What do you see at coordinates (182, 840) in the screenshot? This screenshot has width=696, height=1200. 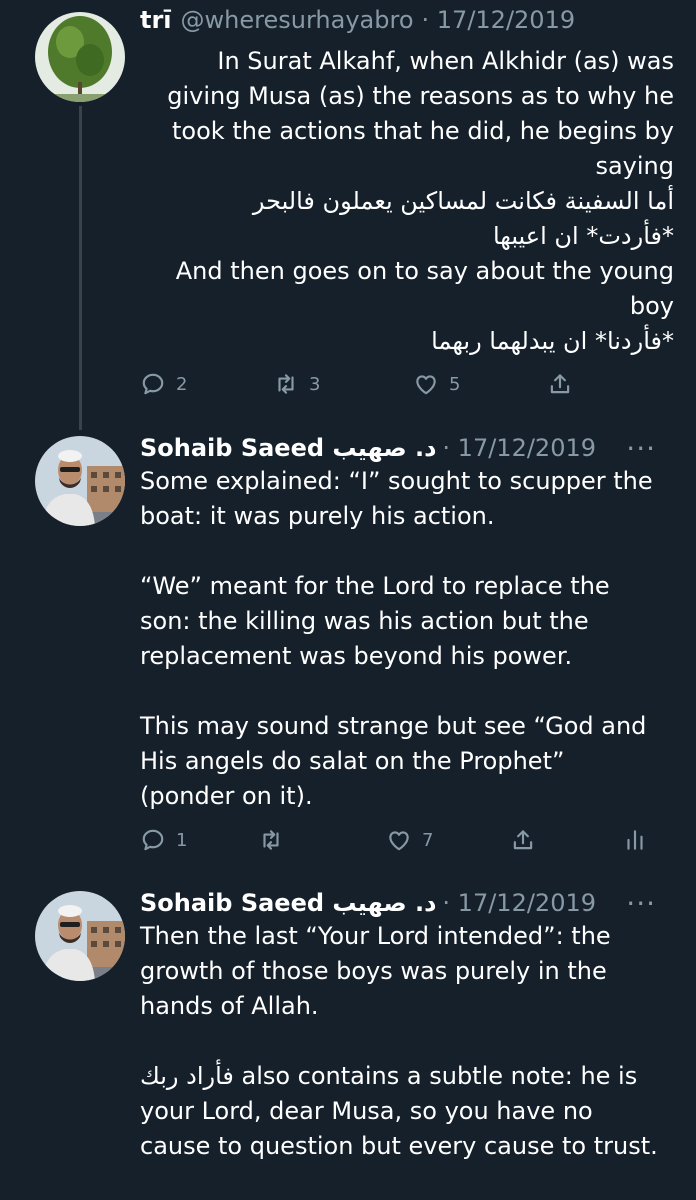 I see `reply-count: 1` at bounding box center [182, 840].